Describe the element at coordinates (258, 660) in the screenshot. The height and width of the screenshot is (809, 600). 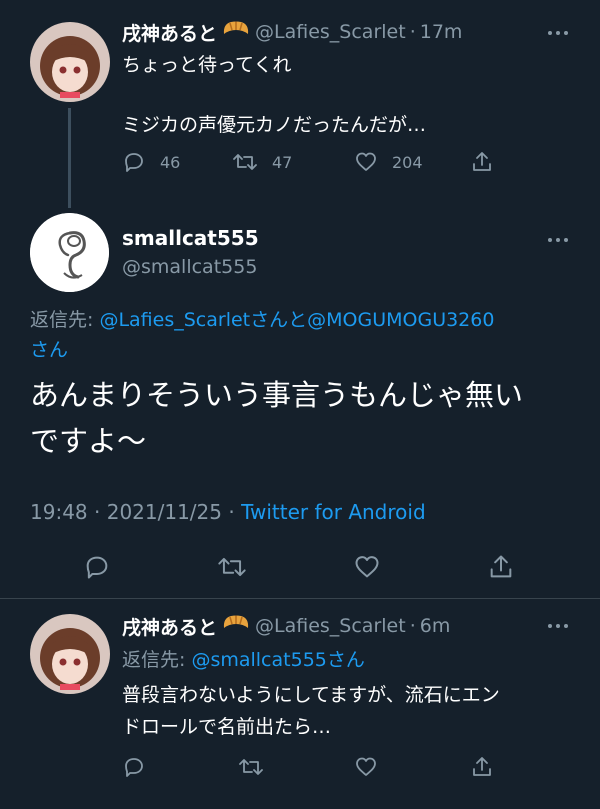
I see `reply-mention-smallcat: @smallcat555` at that location.